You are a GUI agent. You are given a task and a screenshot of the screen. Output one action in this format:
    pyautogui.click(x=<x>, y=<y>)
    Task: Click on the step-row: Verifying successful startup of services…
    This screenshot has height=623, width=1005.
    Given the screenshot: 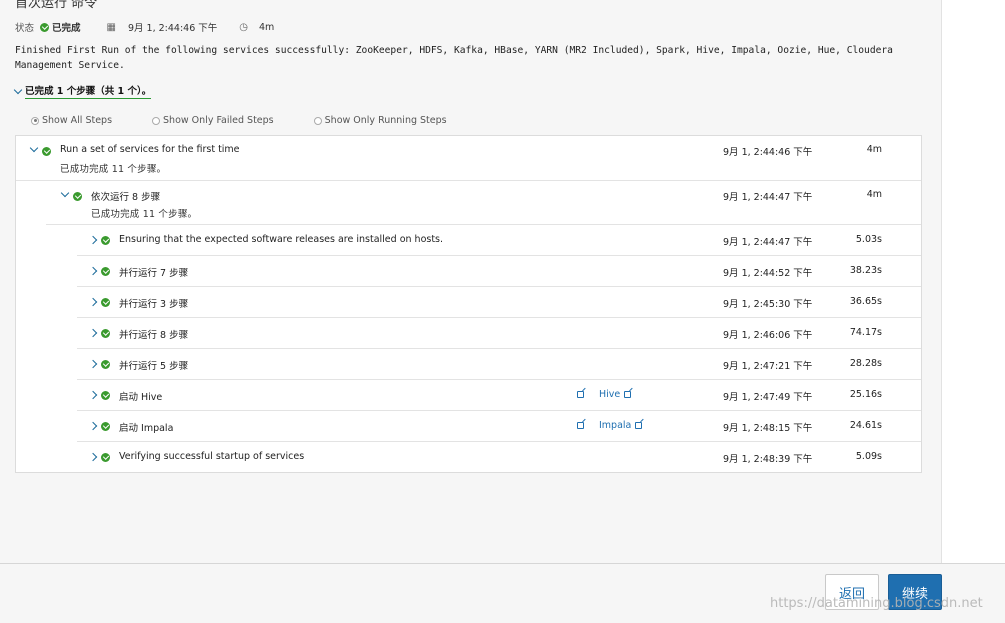 What is the action you would take?
    pyautogui.click(x=499, y=457)
    